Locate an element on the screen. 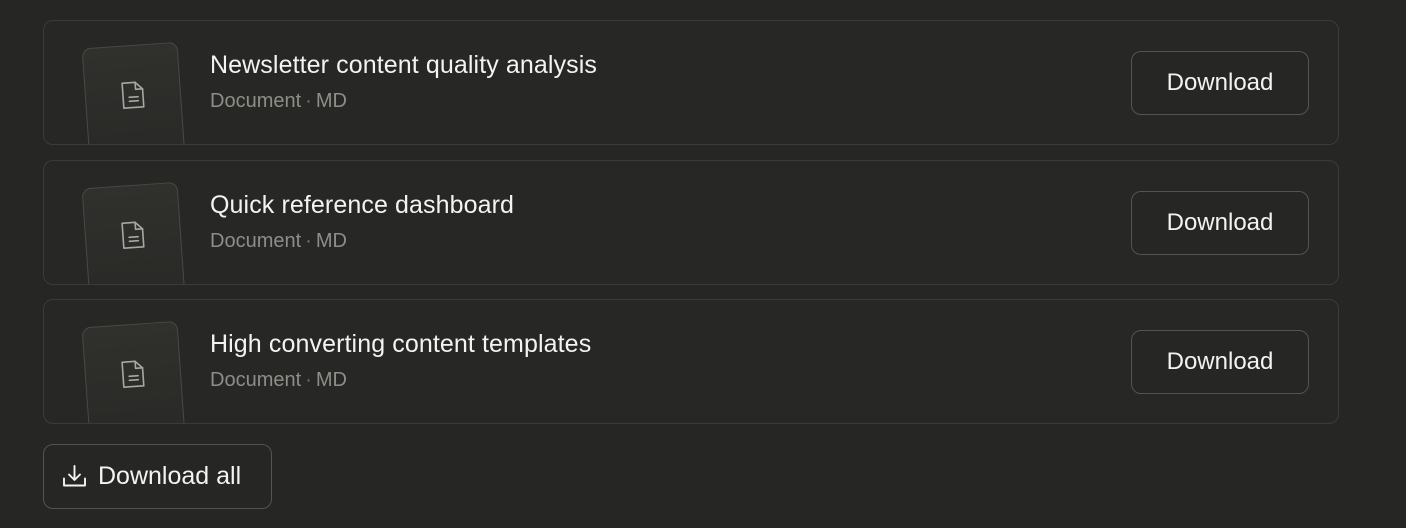  download-all-button: Download all is located at coordinates (157, 476).